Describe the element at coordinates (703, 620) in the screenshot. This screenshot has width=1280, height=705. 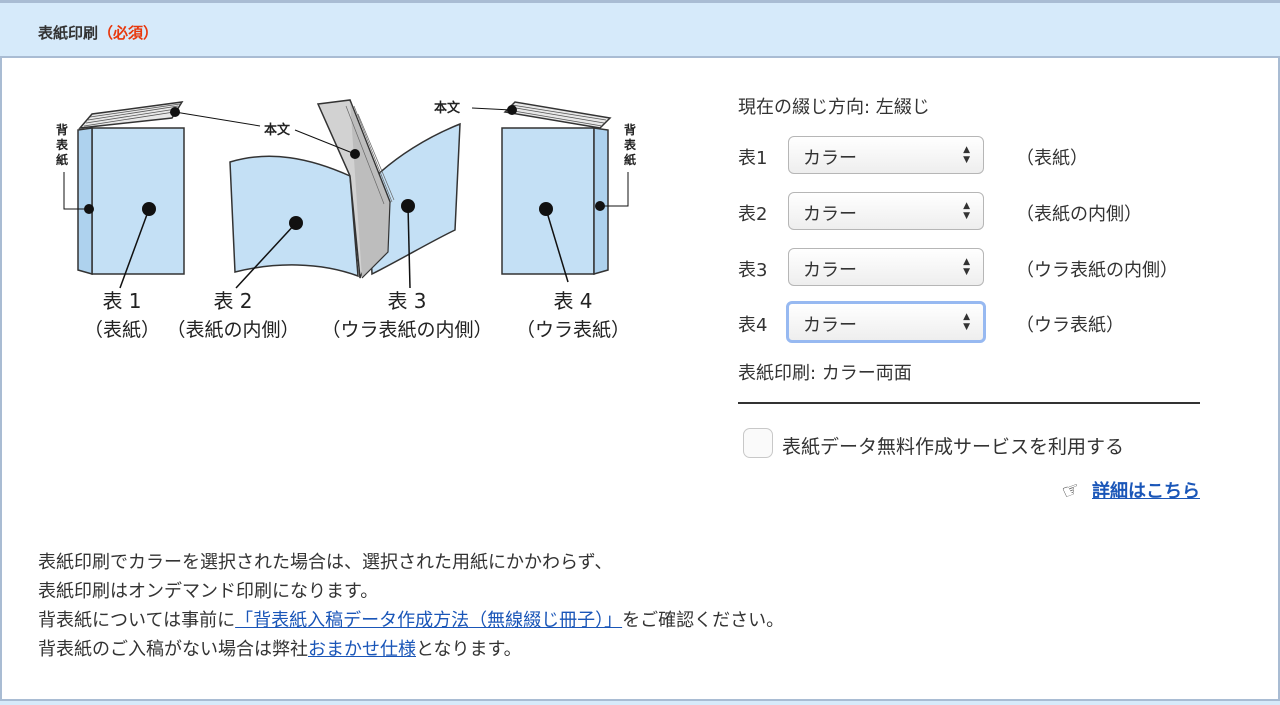
I see `note-line-3-after: をご確認ください。` at that location.